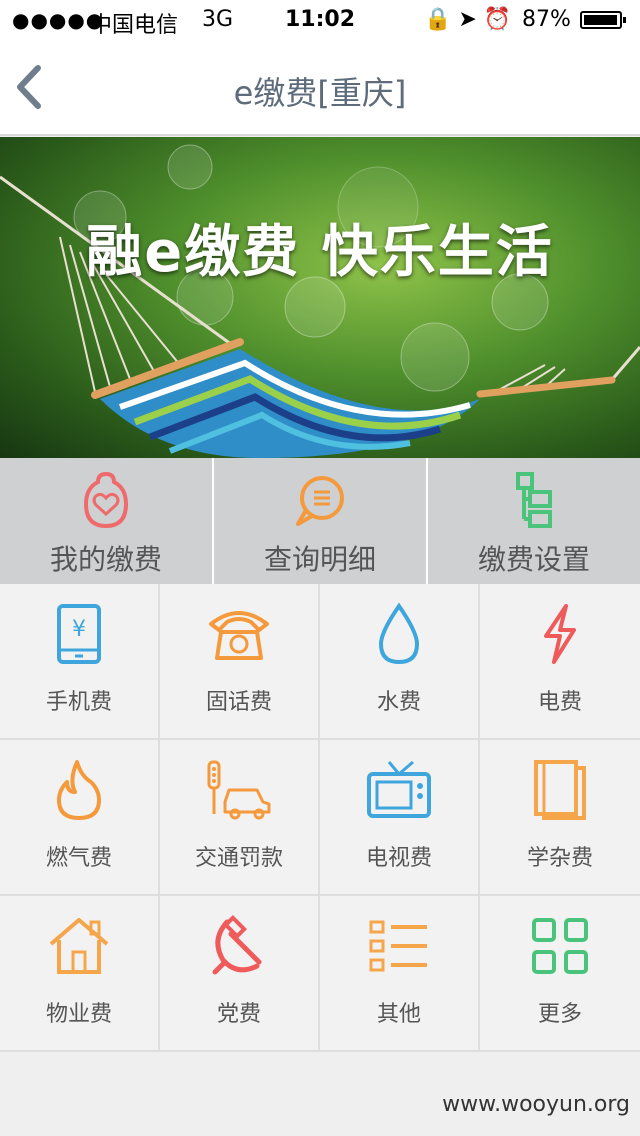 The height and width of the screenshot is (1136, 640). What do you see at coordinates (238, 1014) in the screenshot?
I see `service-label: 党费` at bounding box center [238, 1014].